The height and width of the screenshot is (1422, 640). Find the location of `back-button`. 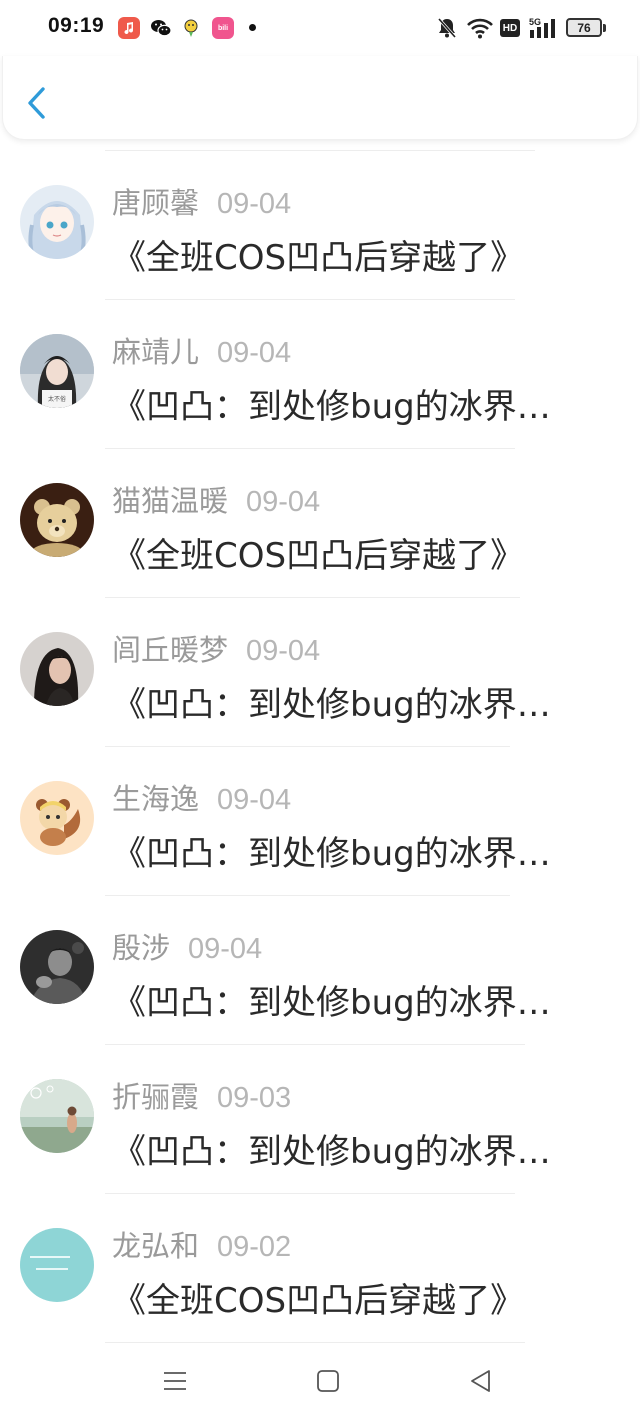

back-button is located at coordinates (38, 103).